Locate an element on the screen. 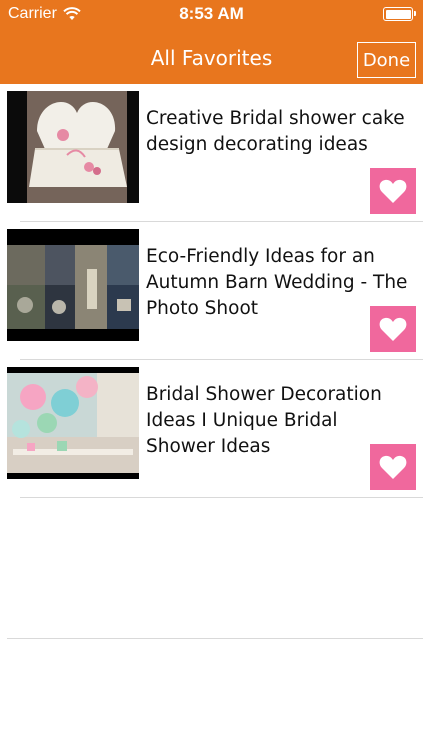 The width and height of the screenshot is (423, 750). battery-icon is located at coordinates (399, 14).